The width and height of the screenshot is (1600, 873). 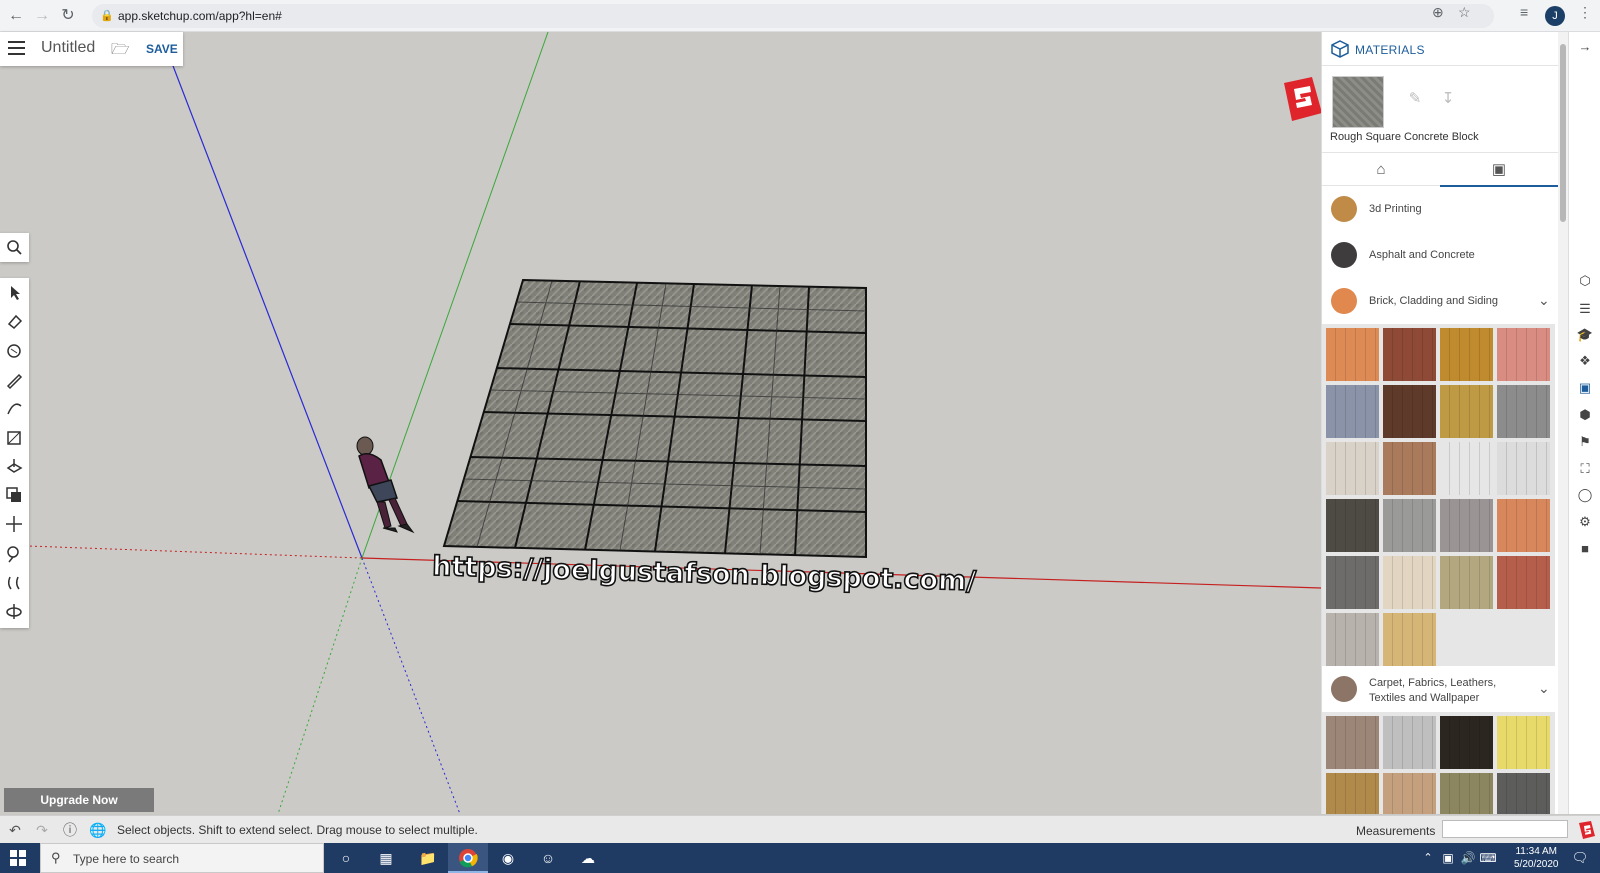 I want to click on category-asphalt-concrete: Asphalt and Concrete, so click(x=1440, y=255).